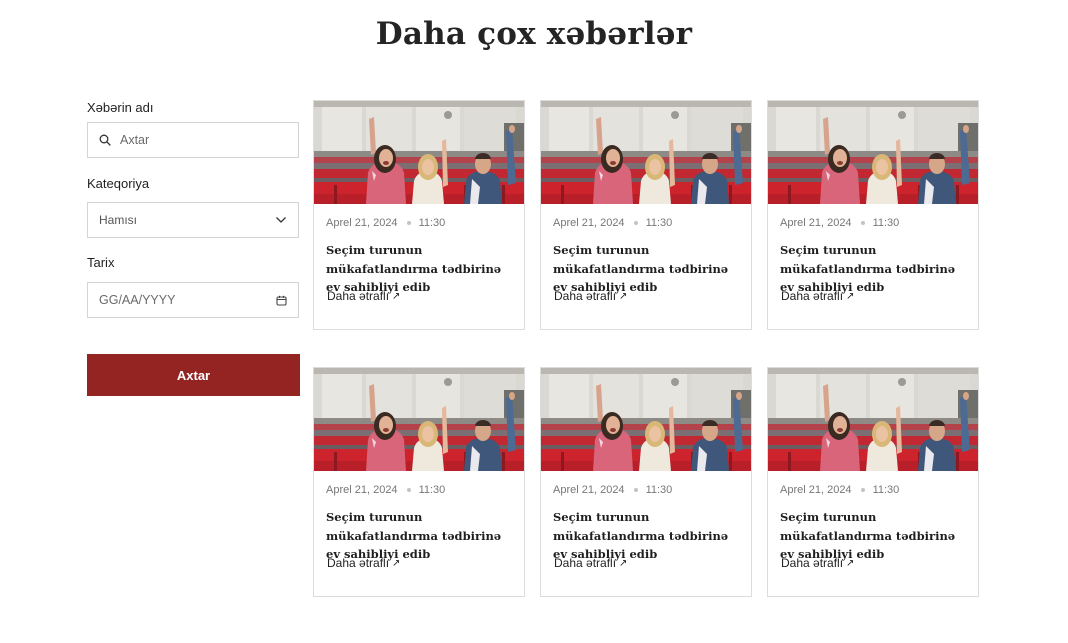 The width and height of the screenshot is (1068, 643). What do you see at coordinates (105, 140) in the screenshot?
I see `search-icon` at bounding box center [105, 140].